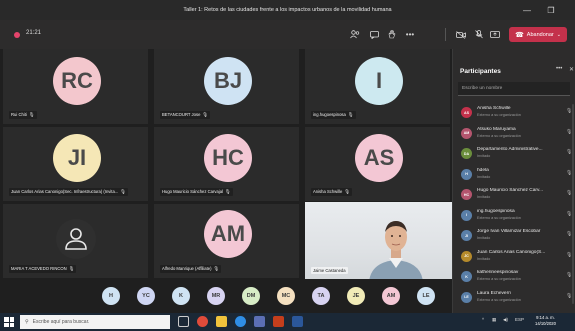  What do you see at coordinates (495, 34) in the screenshot?
I see `share-screen-icon` at bounding box center [495, 34].